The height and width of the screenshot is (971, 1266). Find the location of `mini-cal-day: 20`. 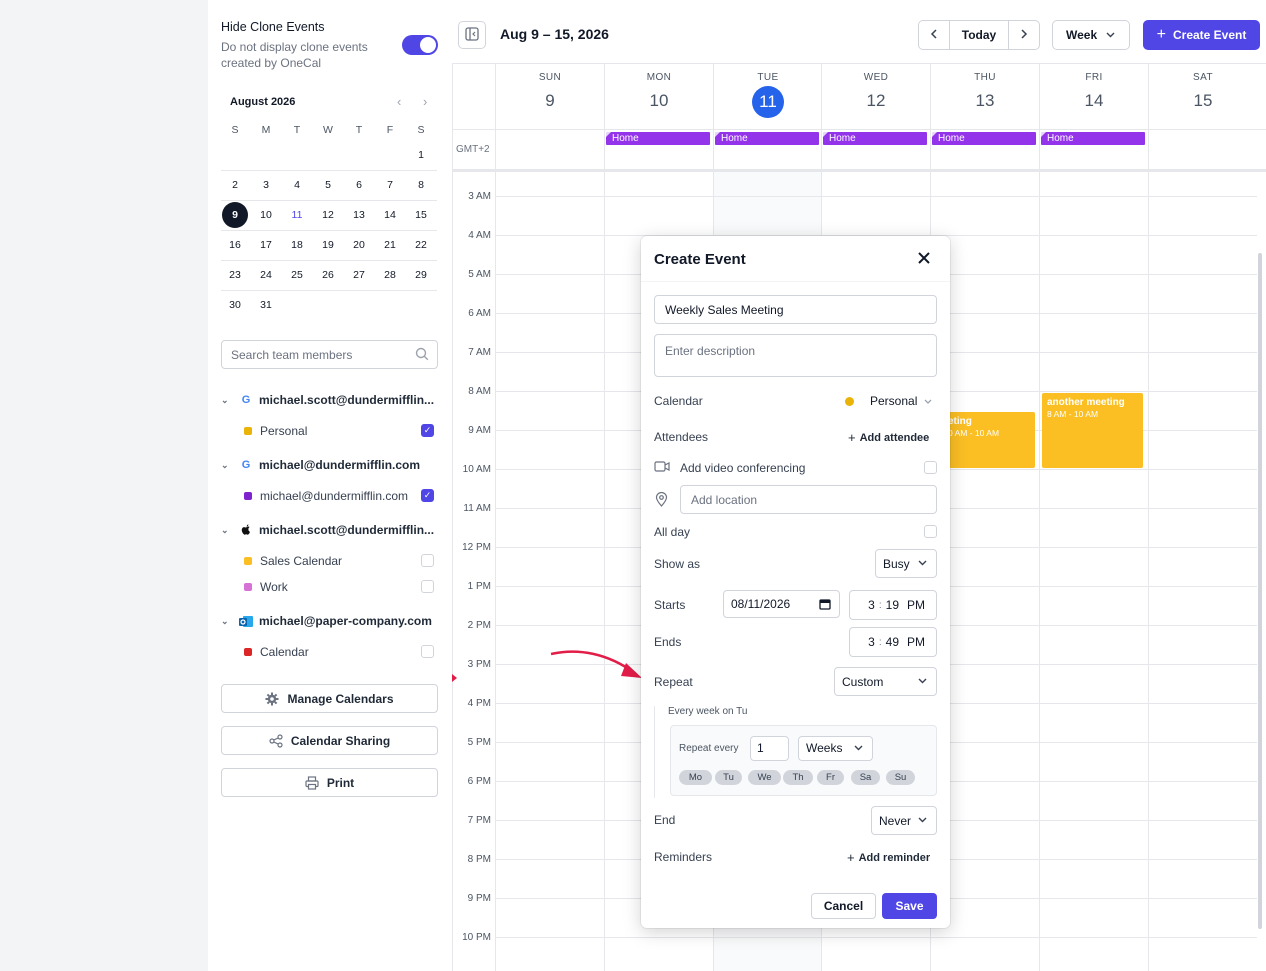

mini-cal-day: 20 is located at coordinates (359, 245).